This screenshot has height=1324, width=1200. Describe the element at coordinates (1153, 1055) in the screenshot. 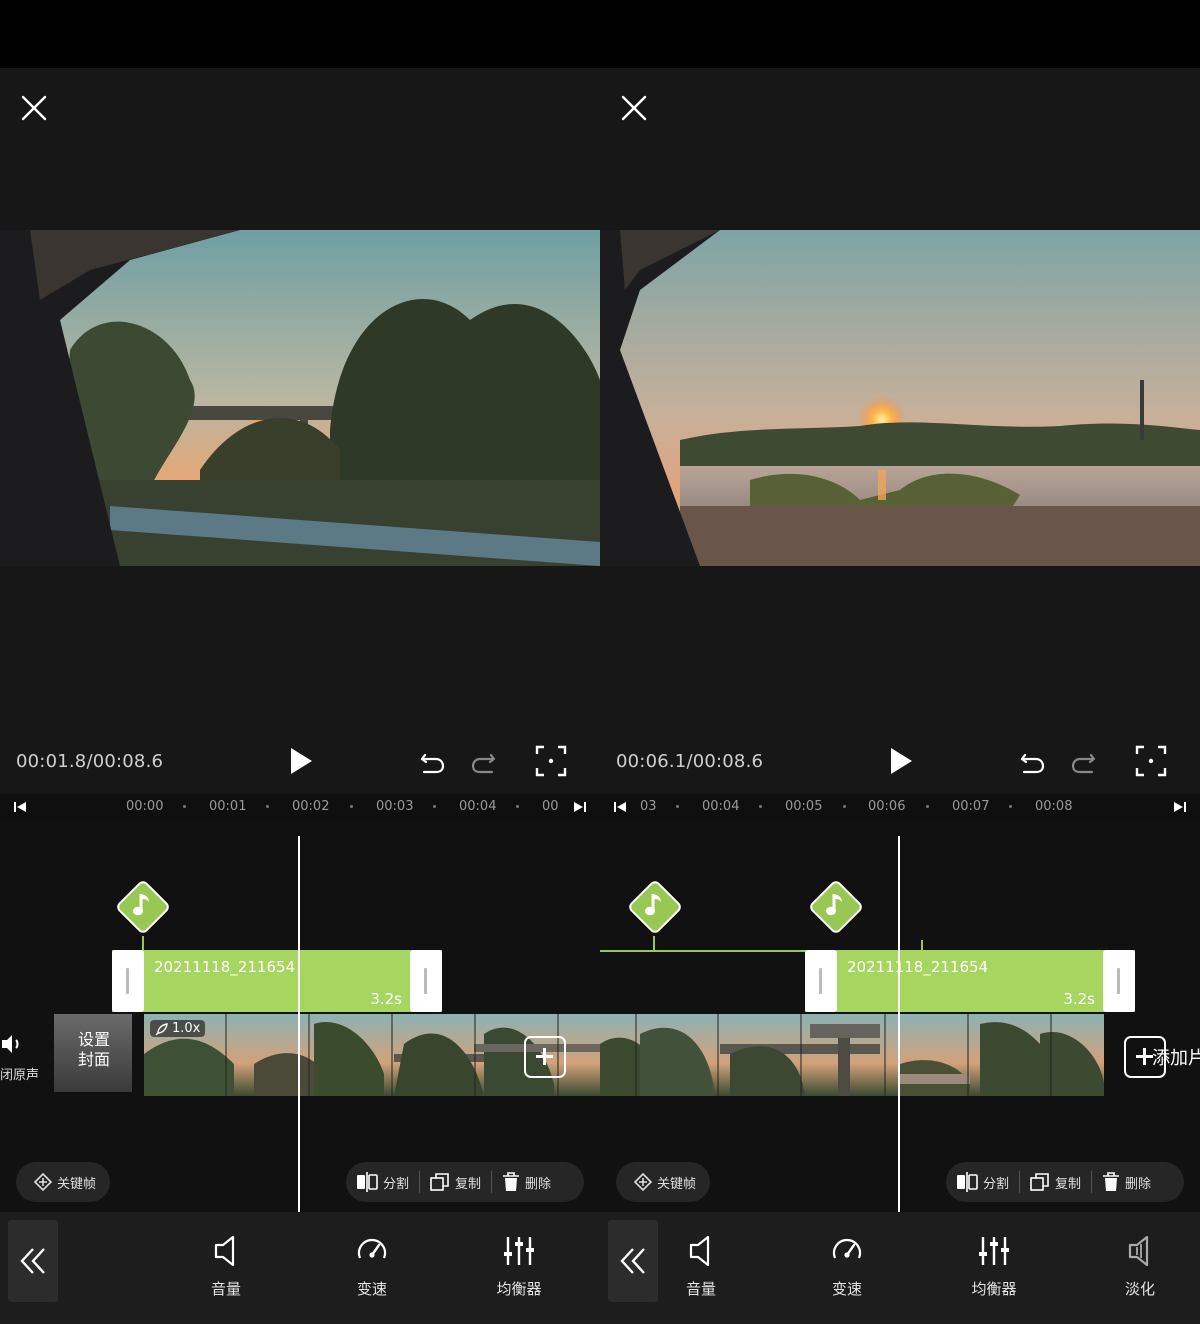

I see `add-clip-area: 添加片` at that location.